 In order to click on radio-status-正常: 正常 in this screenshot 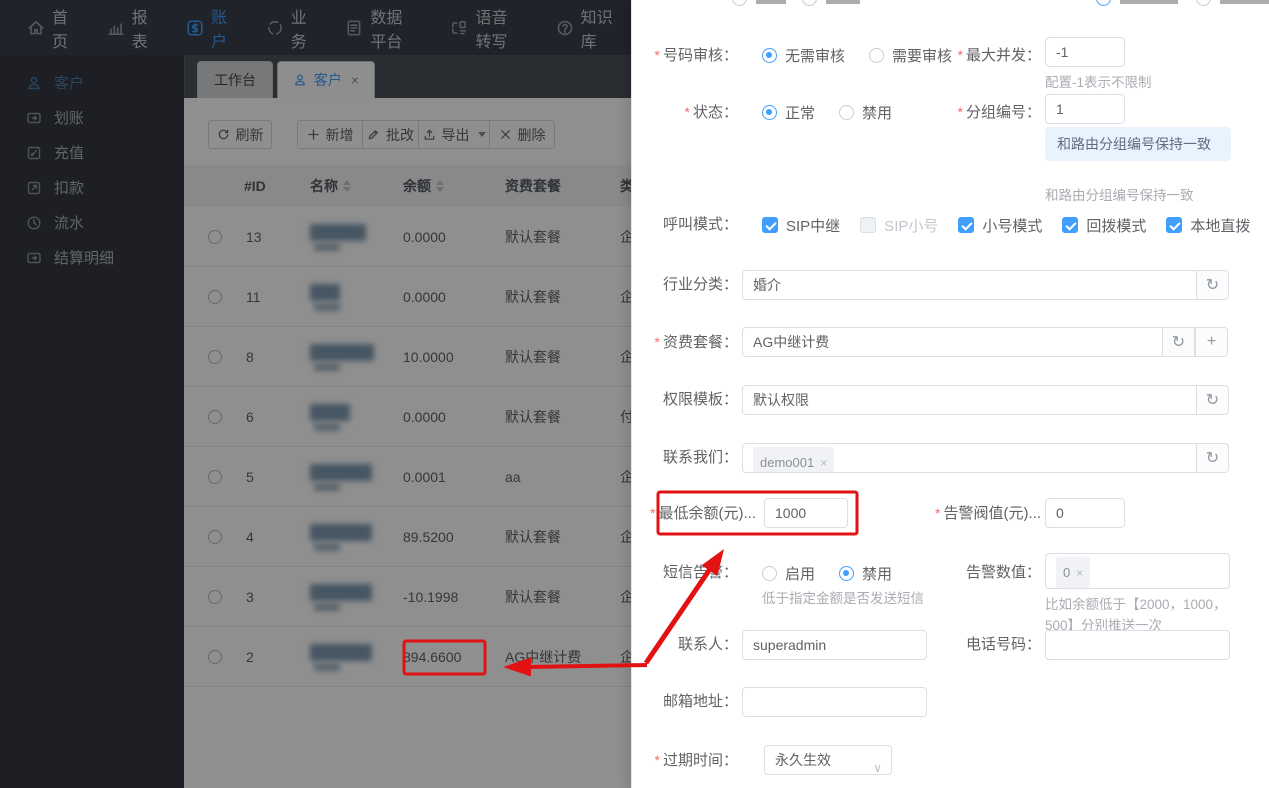, I will do `click(788, 112)`.